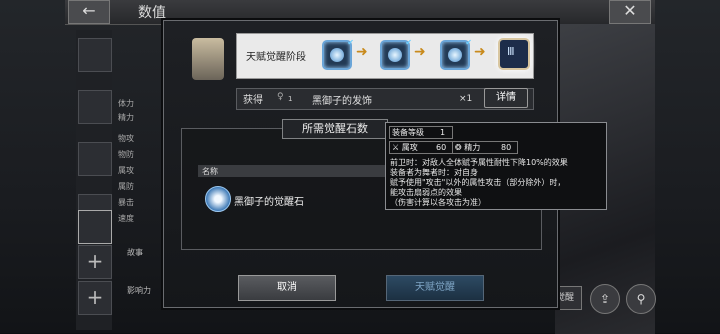 The width and height of the screenshot is (720, 334). Describe the element at coordinates (466, 99) in the screenshot. I see `obtain-quantity: ×1` at that location.